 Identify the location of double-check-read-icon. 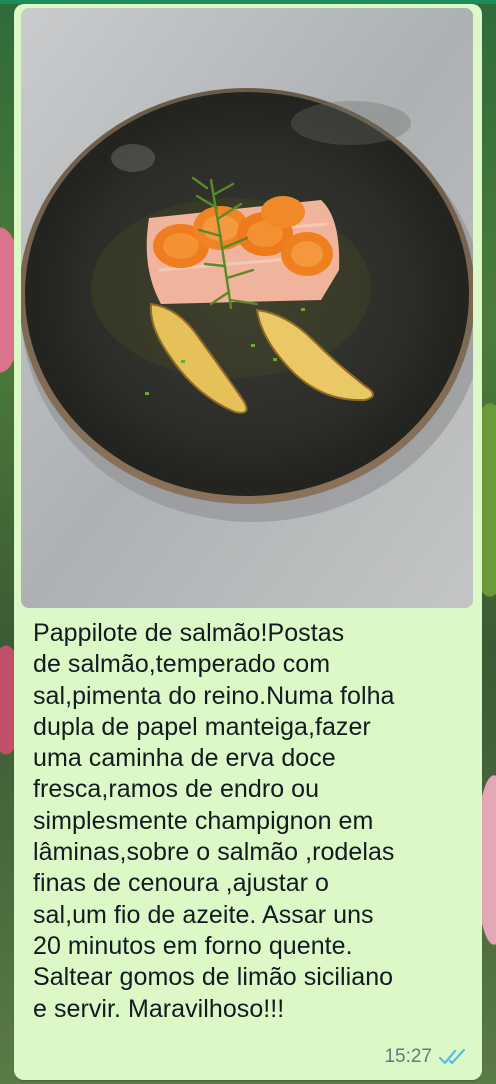
(452, 1056).